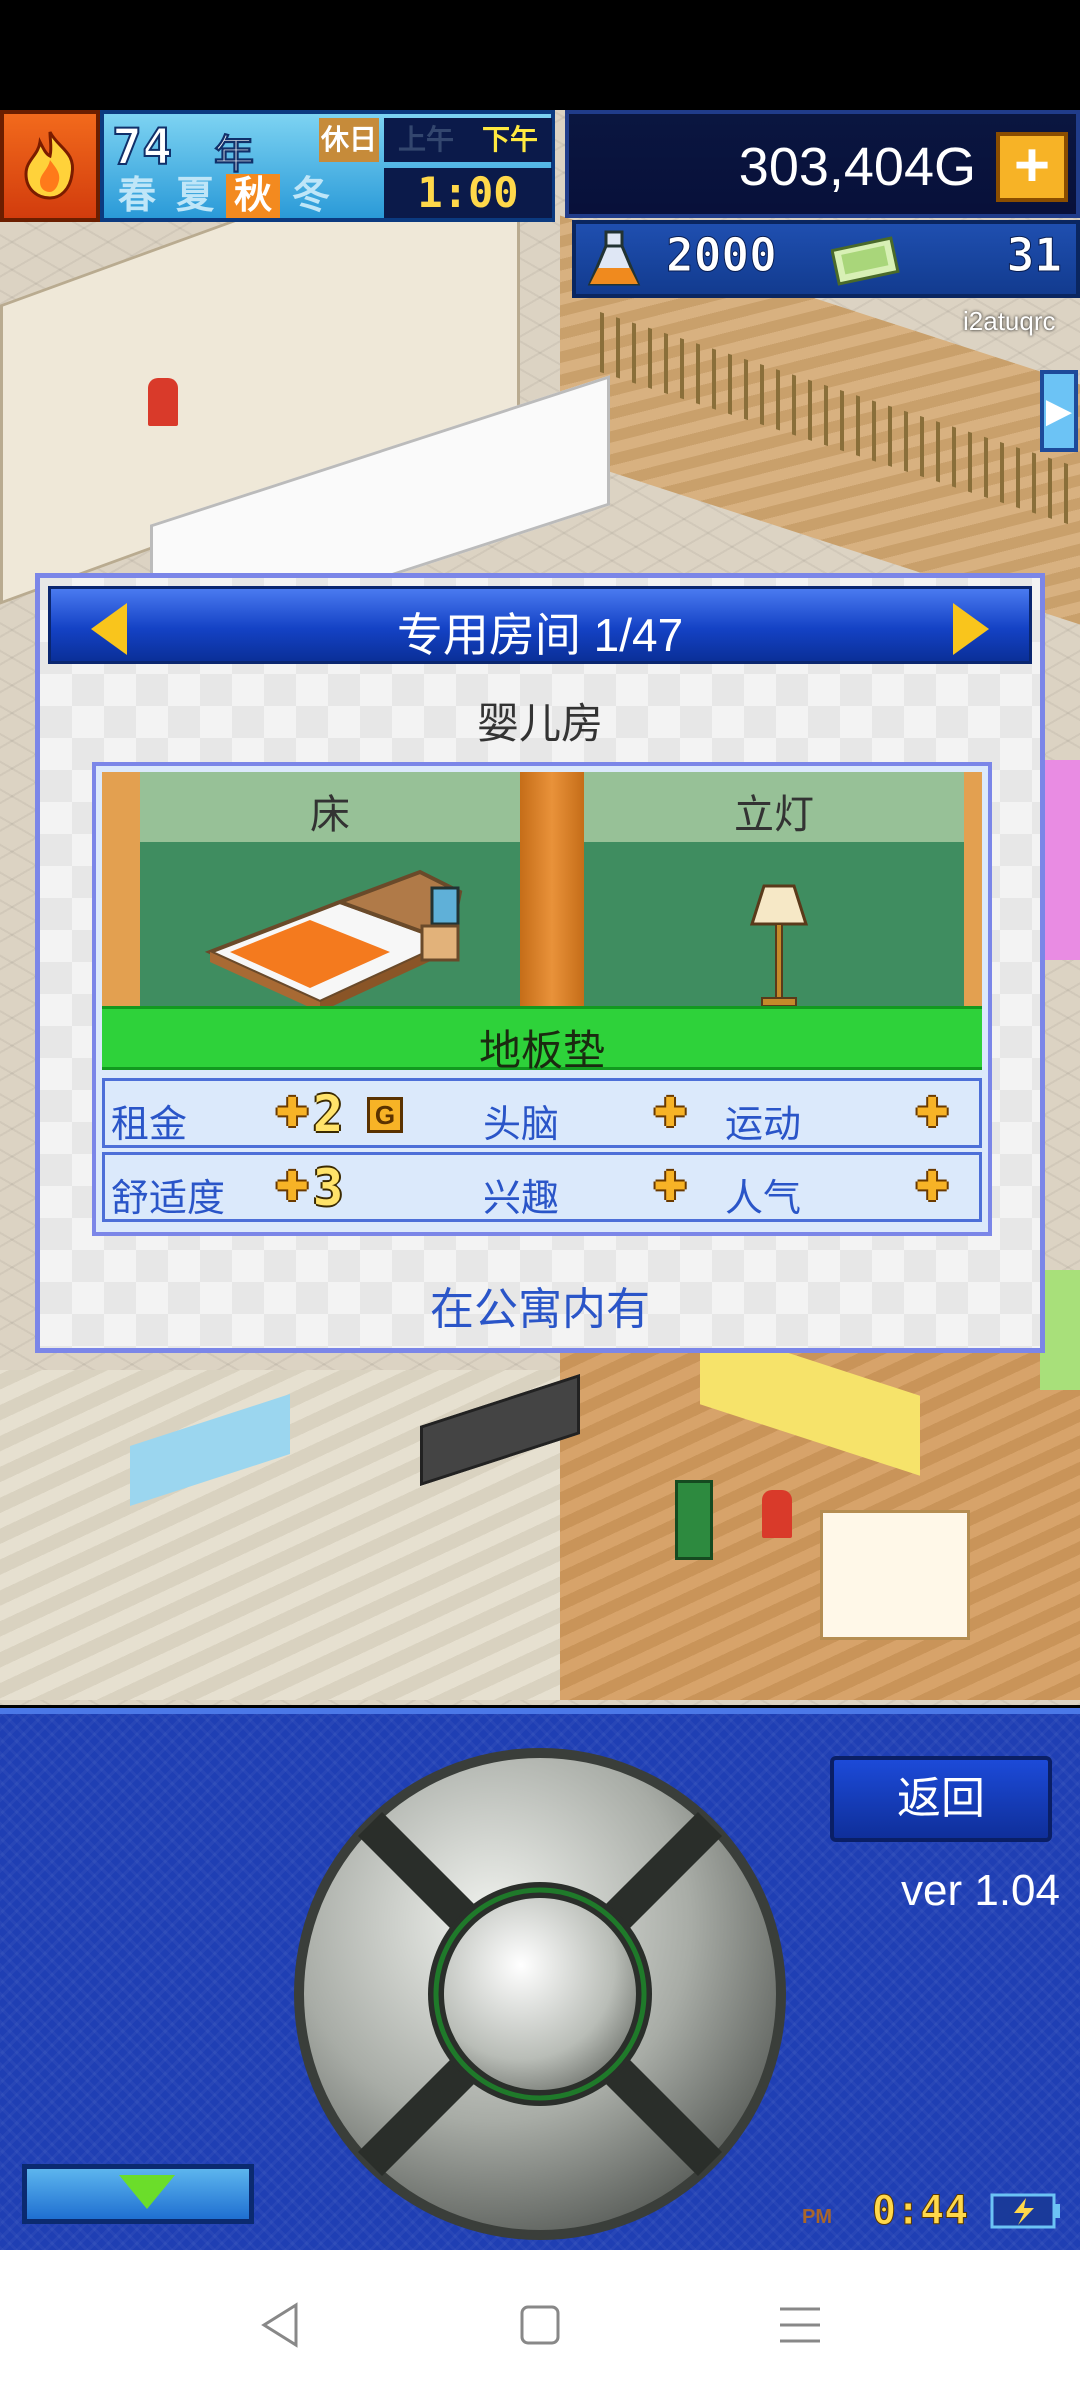  I want to click on system-nav-bar, so click(540, 2325).